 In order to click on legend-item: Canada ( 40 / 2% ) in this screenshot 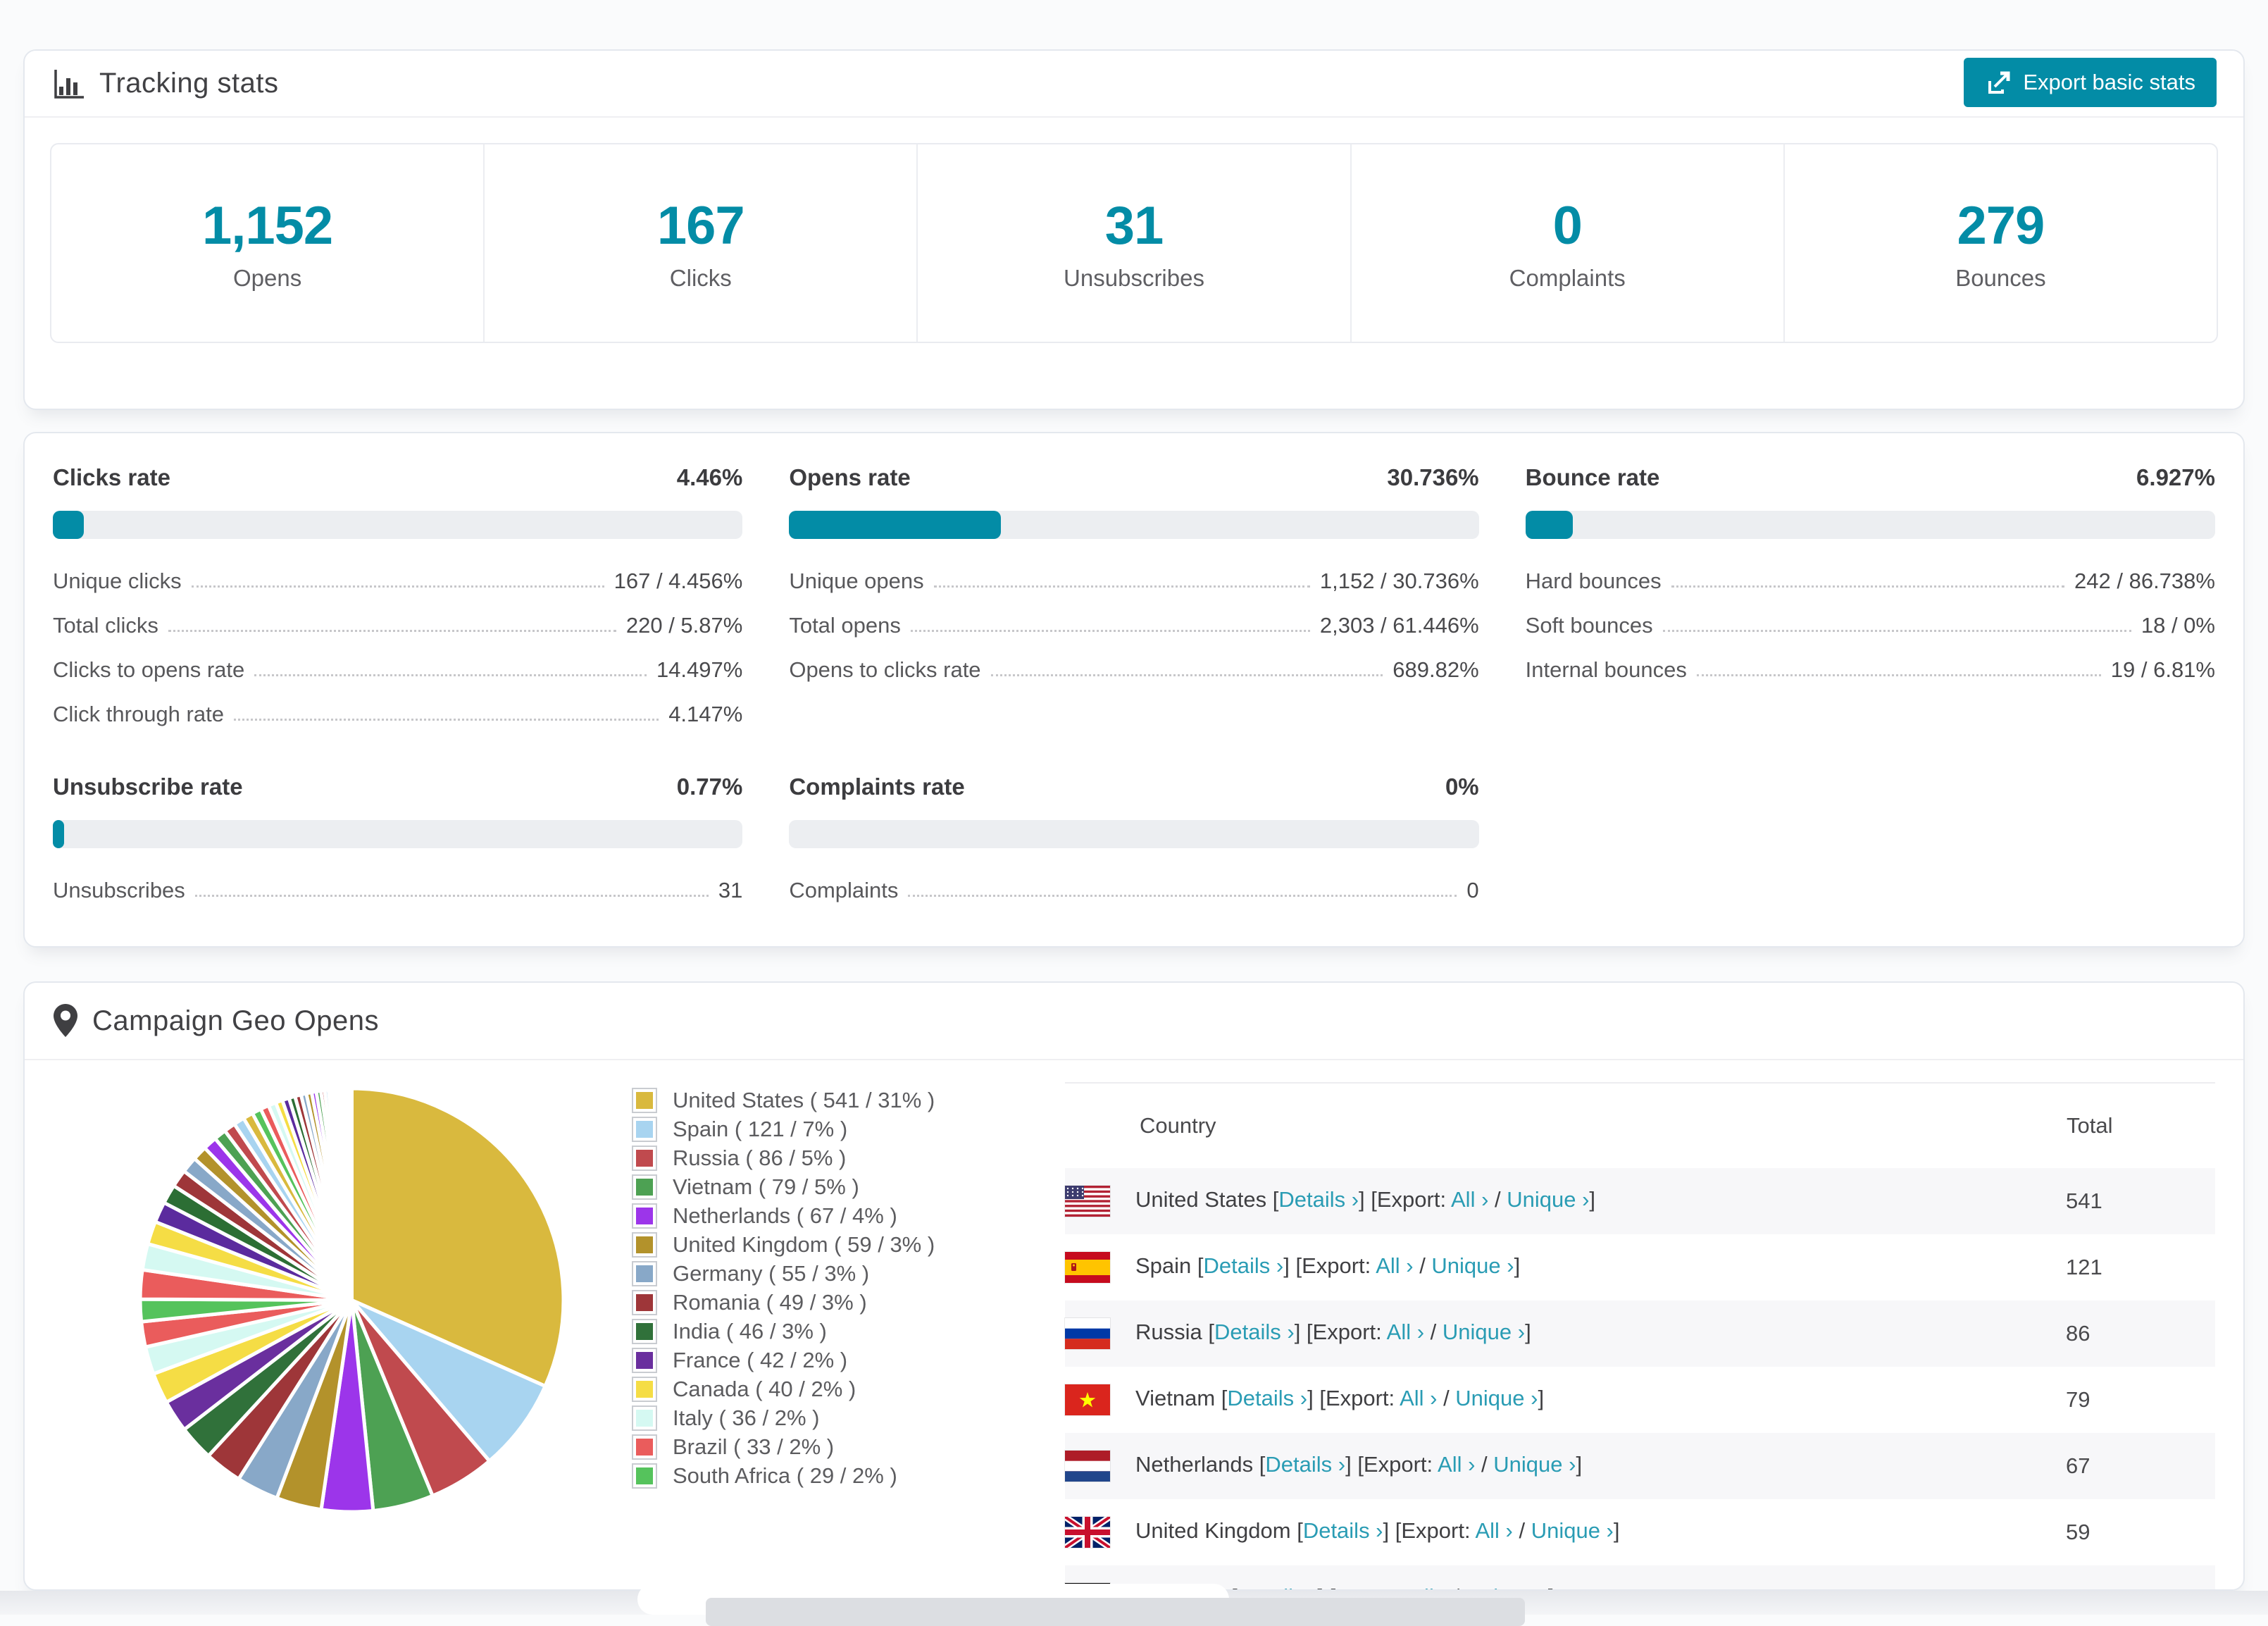, I will do `click(824, 1388)`.